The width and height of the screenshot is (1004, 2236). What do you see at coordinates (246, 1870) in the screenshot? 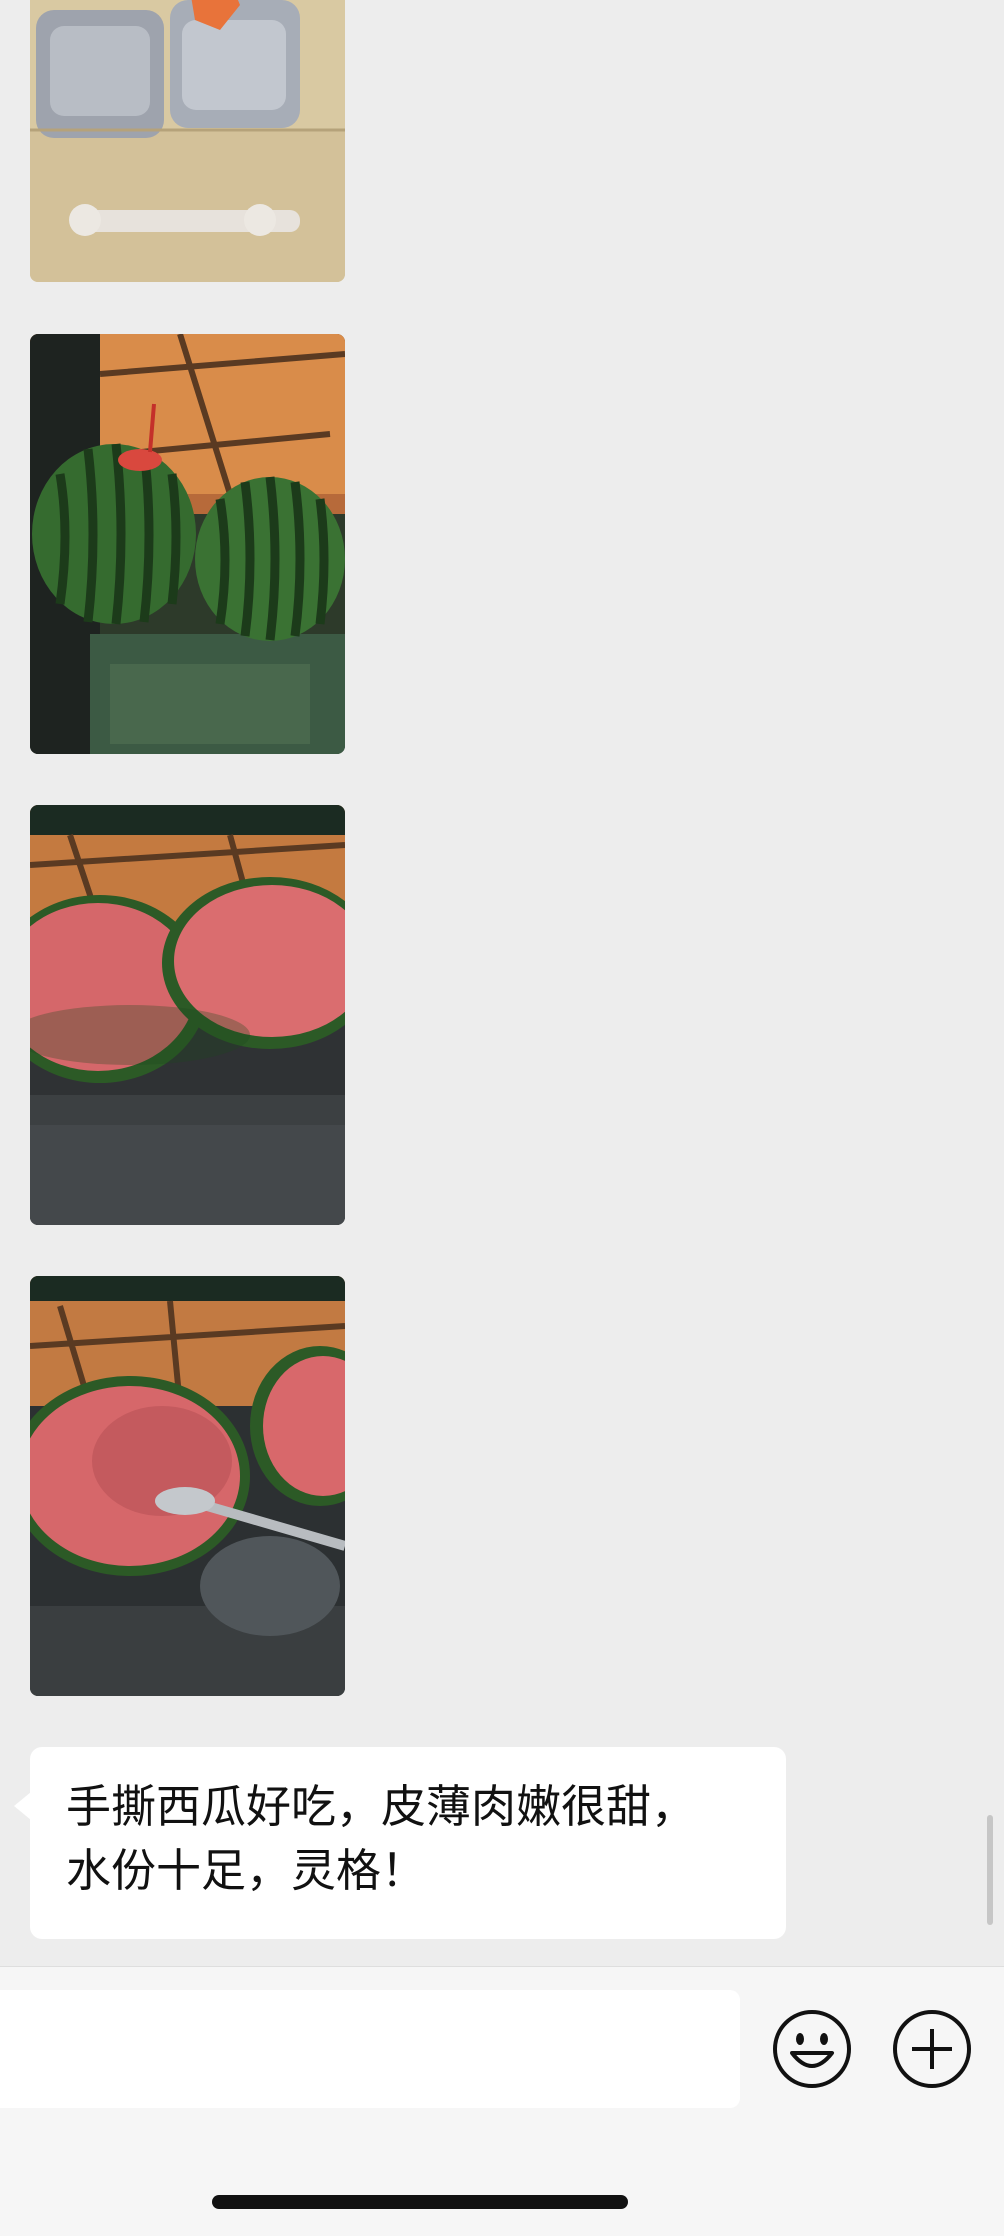
I see `message-line-2: 水份十足，灵格！` at bounding box center [246, 1870].